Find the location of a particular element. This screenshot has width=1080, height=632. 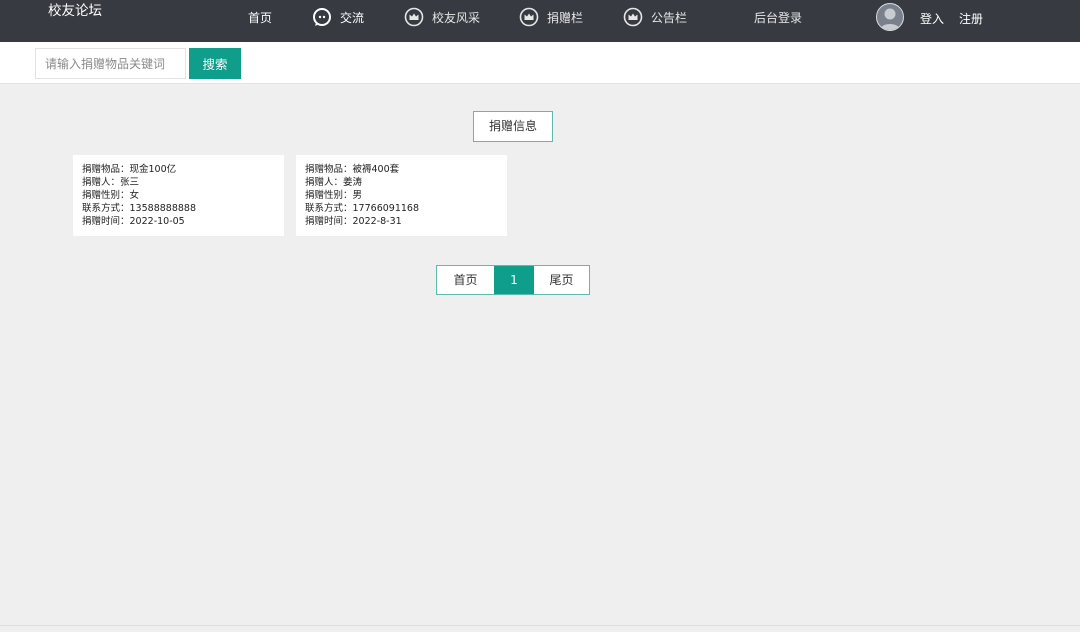

nav-announcement: 公告栏 is located at coordinates (655, 17).